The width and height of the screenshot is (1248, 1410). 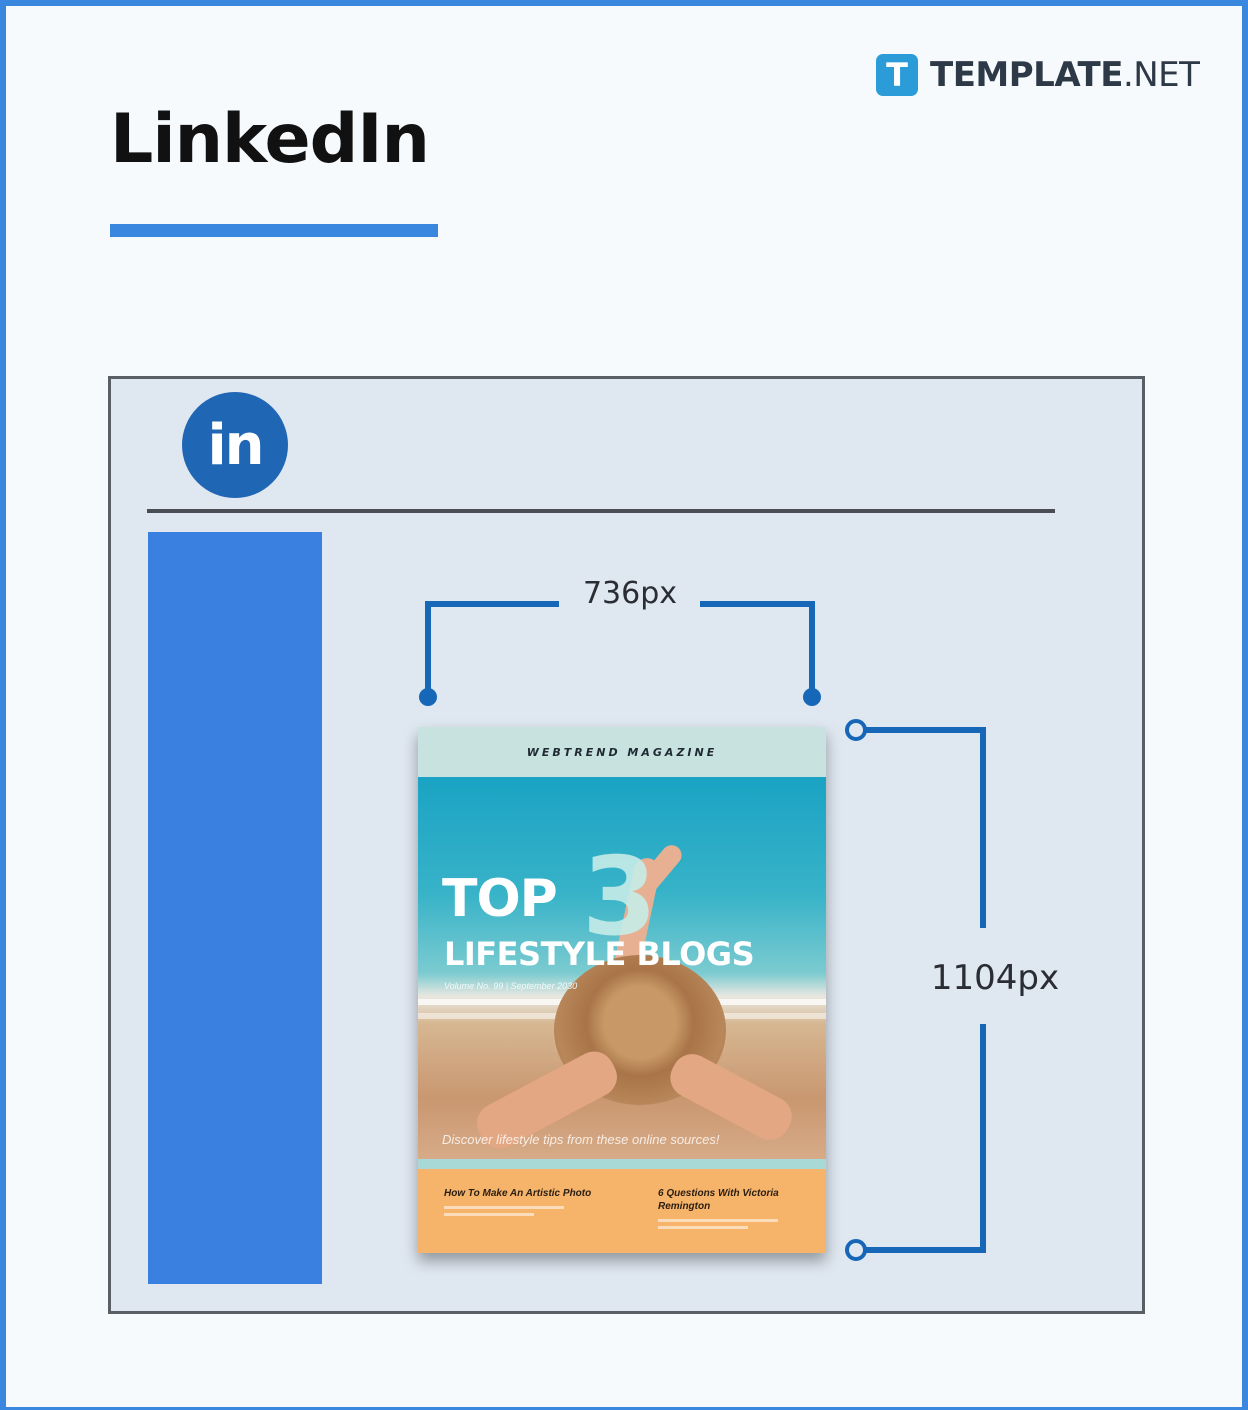 I want to click on magazine-publisher: WEBTREND MAGAZINE, so click(x=622, y=752).